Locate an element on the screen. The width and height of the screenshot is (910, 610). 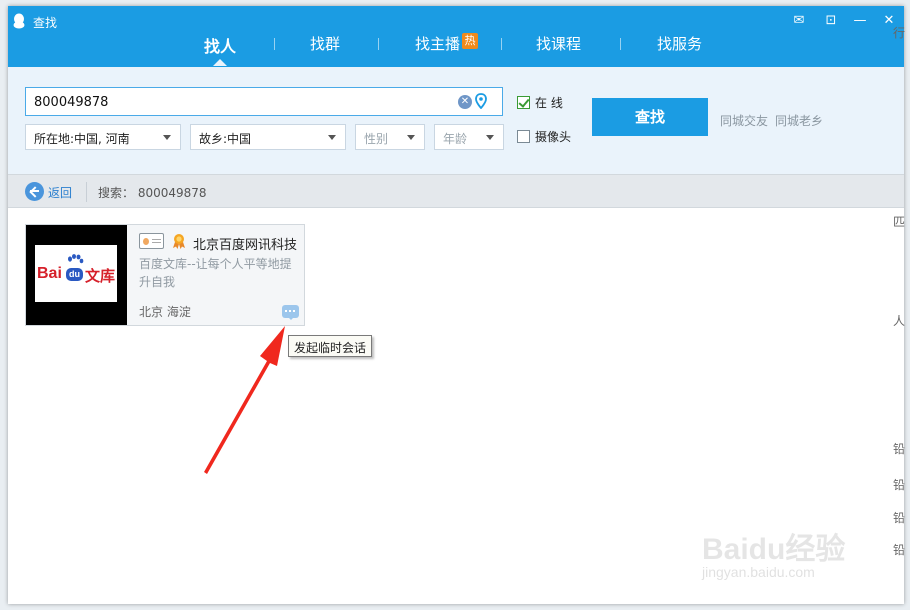
logo-text-bai: Bai is located at coordinates (49, 273).